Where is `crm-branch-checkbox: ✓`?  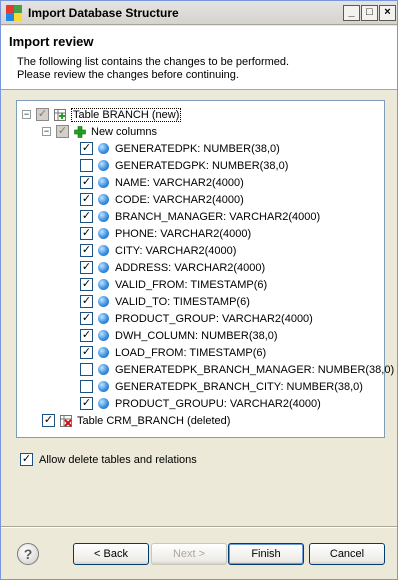 crm-branch-checkbox: ✓ is located at coordinates (48, 420).